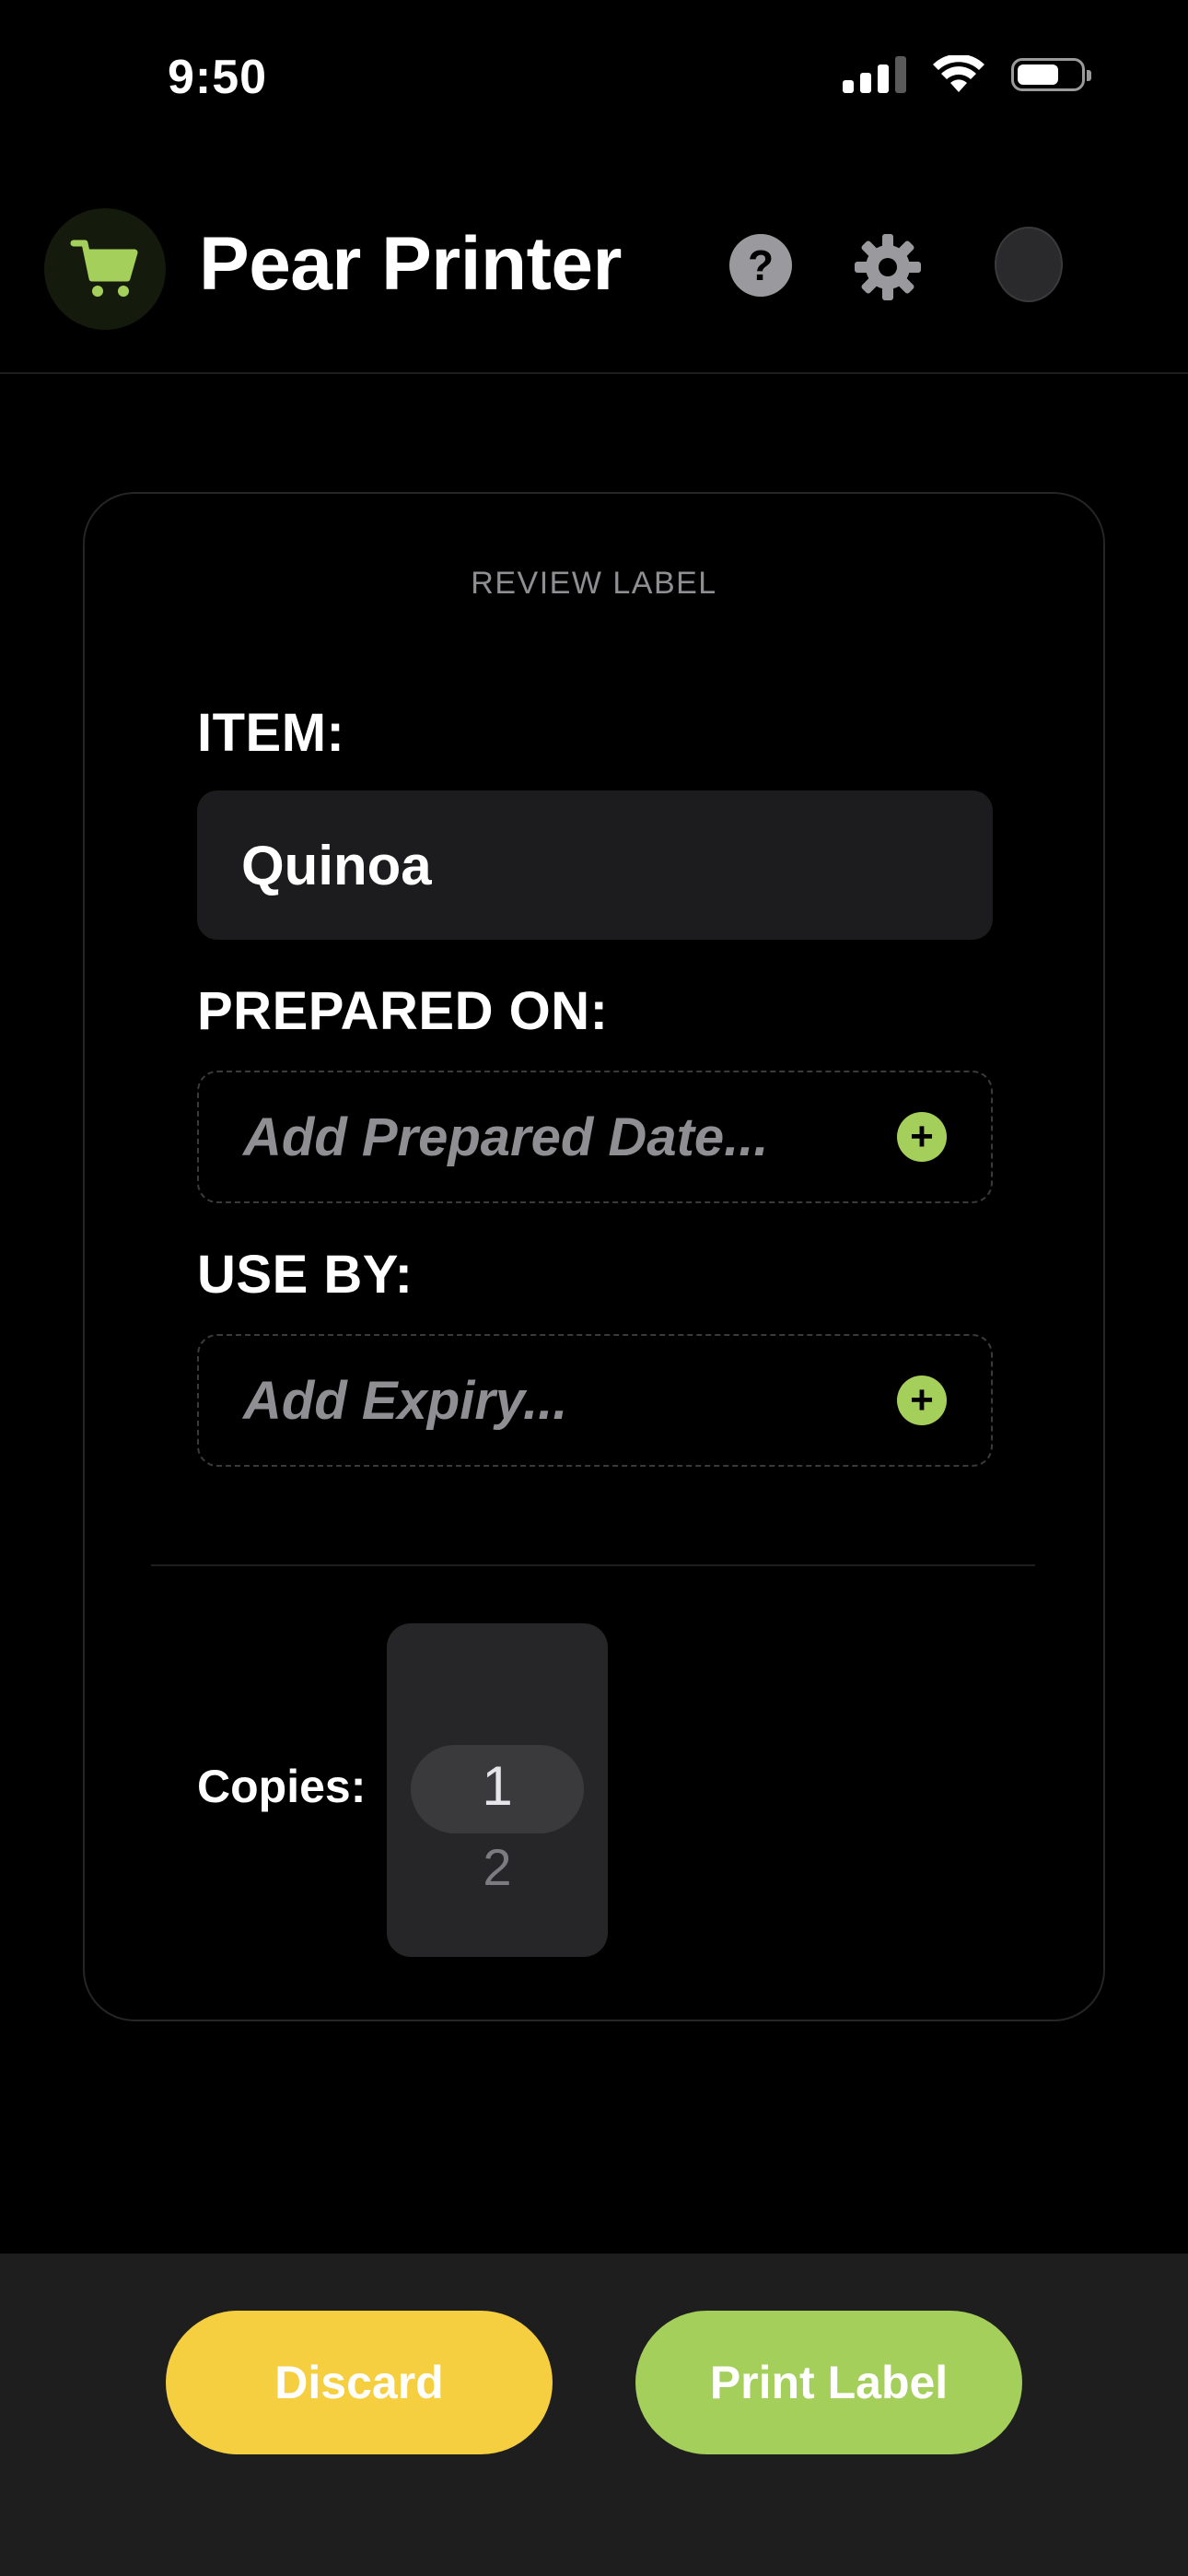 The width and height of the screenshot is (1188, 2576). What do you see at coordinates (828, 2382) in the screenshot?
I see `print-label-button: Print Label` at bounding box center [828, 2382].